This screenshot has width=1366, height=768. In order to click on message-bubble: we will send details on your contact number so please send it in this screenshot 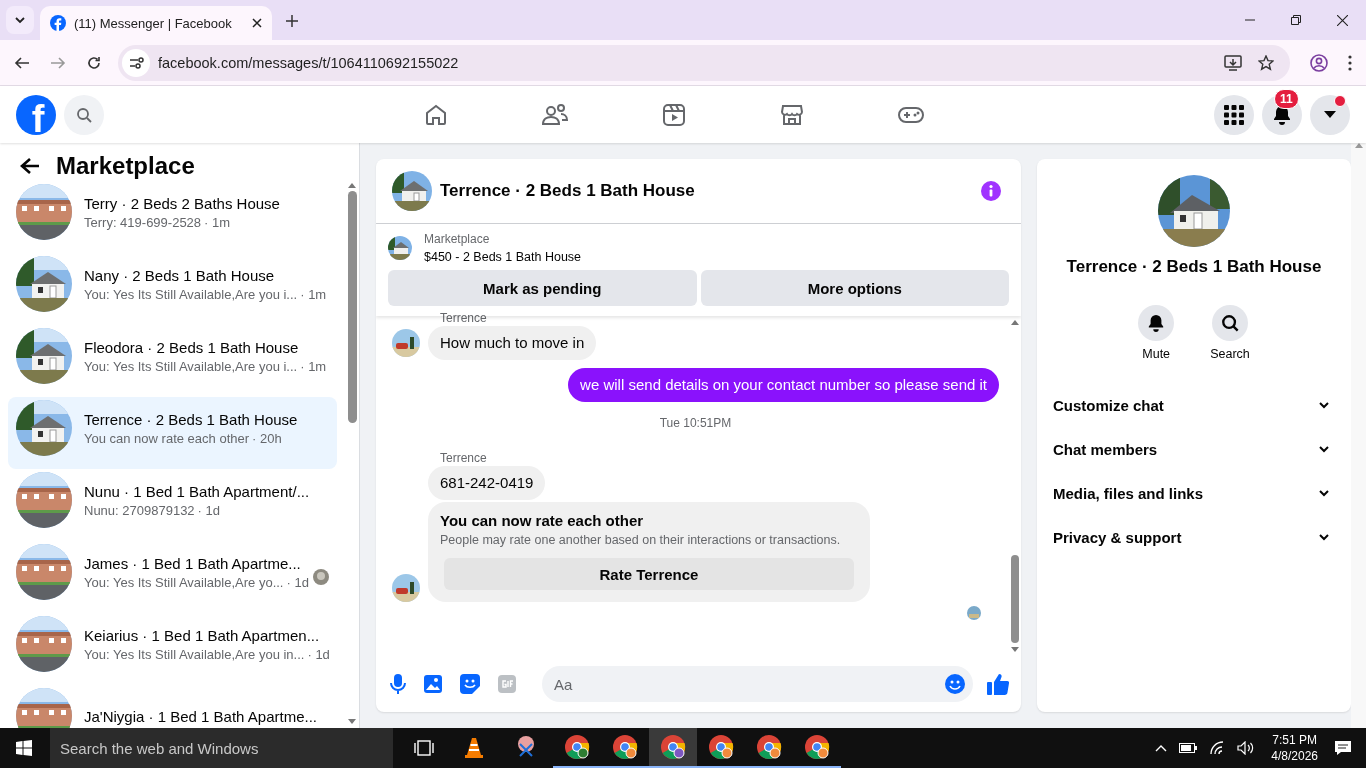, I will do `click(783, 385)`.